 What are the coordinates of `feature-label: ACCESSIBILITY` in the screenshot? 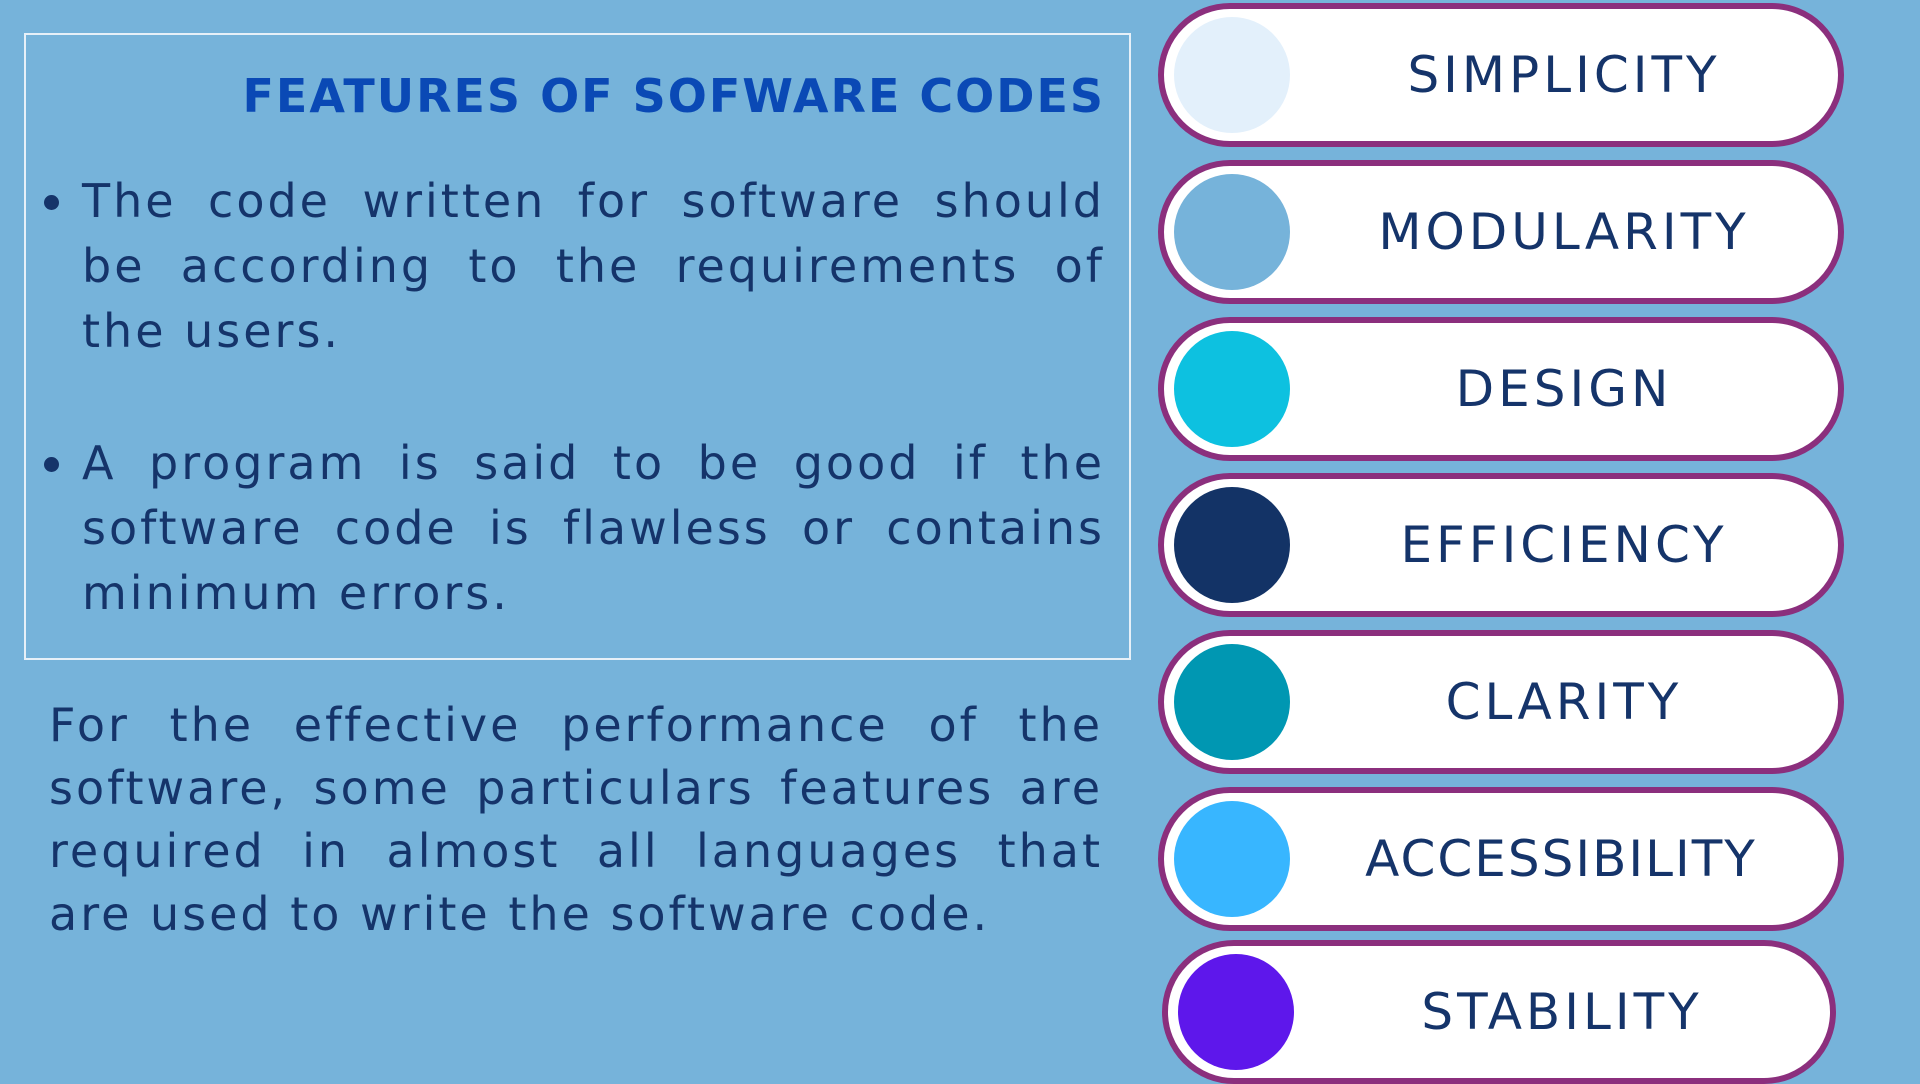 It's located at (1561, 859).